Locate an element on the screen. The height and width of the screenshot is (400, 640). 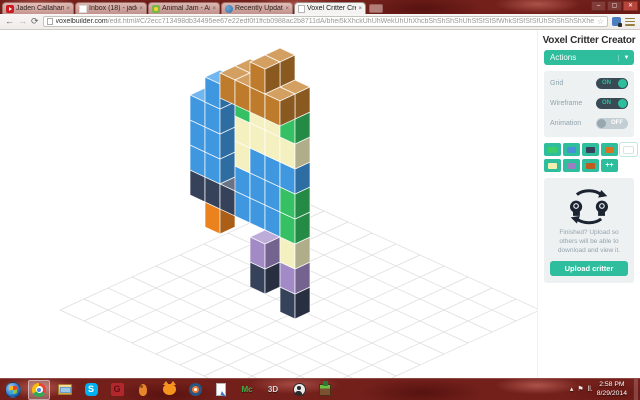
taskbar-paint-doc-button is located at coordinates (221, 390).